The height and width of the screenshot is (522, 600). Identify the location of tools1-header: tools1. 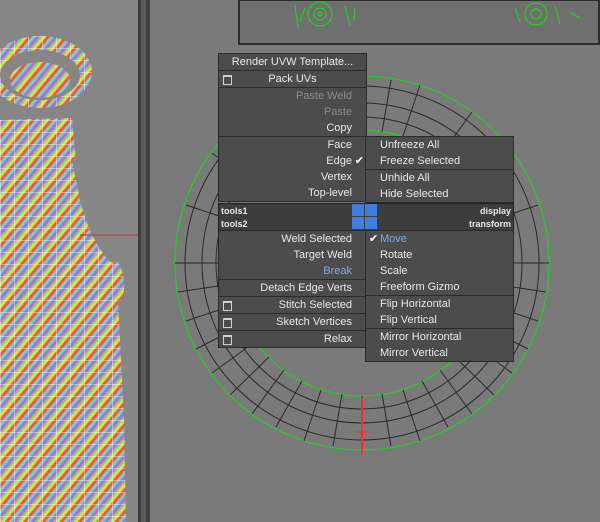
(234, 211).